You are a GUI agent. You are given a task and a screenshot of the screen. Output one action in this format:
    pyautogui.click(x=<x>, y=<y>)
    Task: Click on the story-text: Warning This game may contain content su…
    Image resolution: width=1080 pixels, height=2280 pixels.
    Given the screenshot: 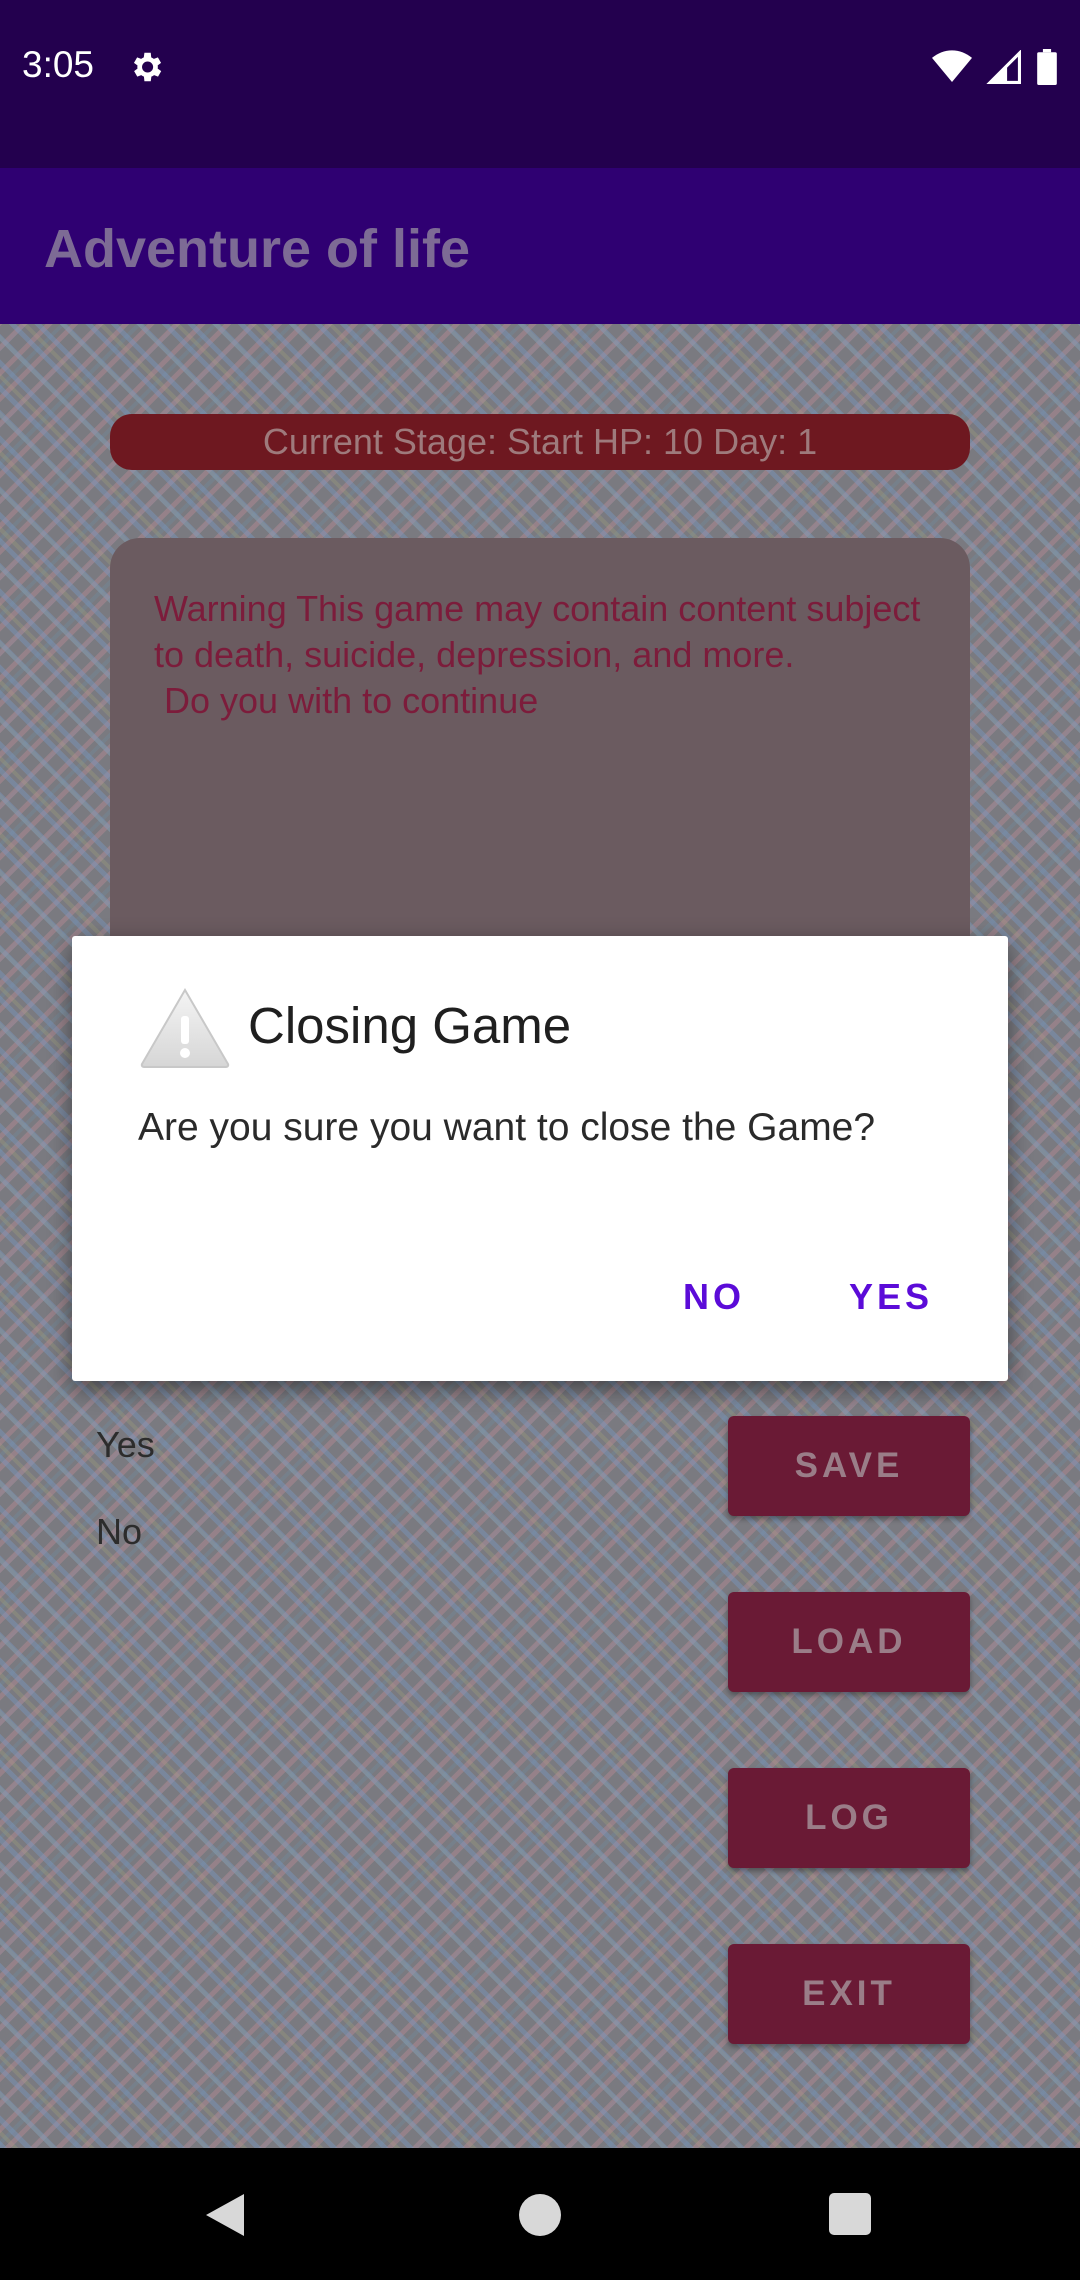 What is the action you would take?
    pyautogui.click(x=537, y=654)
    